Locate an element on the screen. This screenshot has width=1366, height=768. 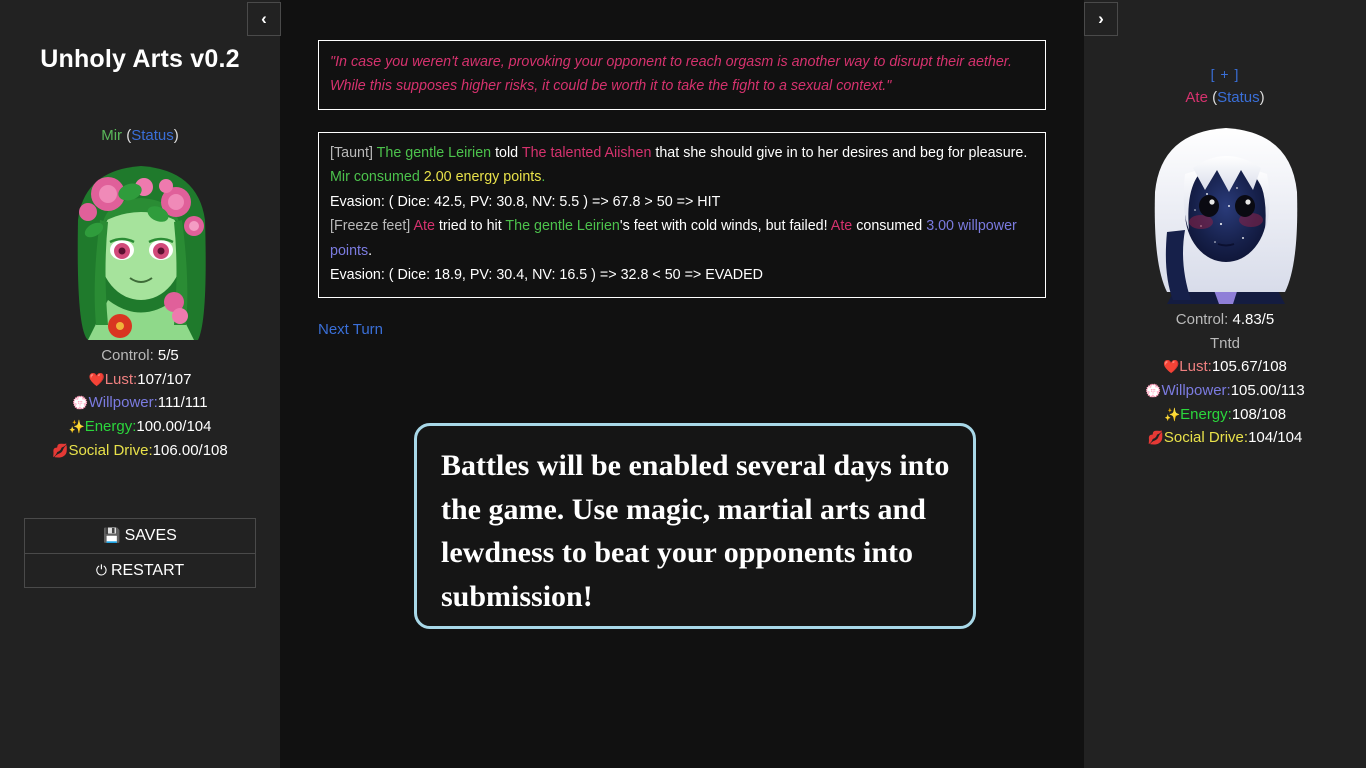
entry1-consumer: Mir is located at coordinates (340, 177).